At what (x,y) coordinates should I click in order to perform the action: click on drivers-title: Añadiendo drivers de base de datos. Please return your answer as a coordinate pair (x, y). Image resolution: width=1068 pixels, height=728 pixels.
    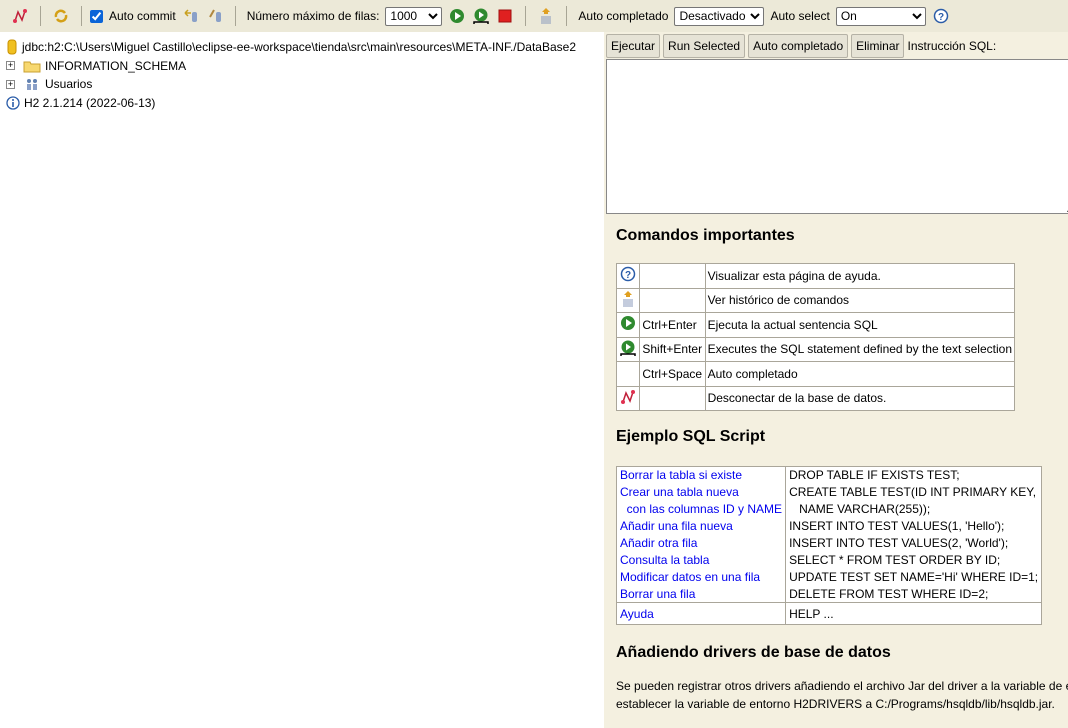
    Looking at the image, I should click on (753, 652).